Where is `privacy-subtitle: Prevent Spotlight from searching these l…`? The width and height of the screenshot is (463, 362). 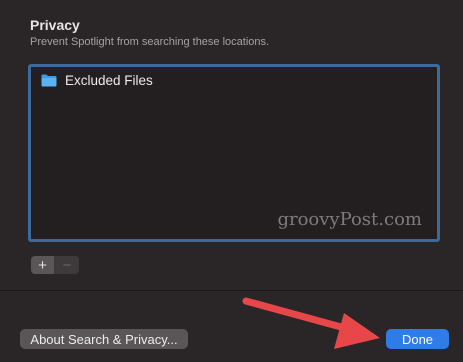 privacy-subtitle: Prevent Spotlight from searching these l… is located at coordinates (150, 42).